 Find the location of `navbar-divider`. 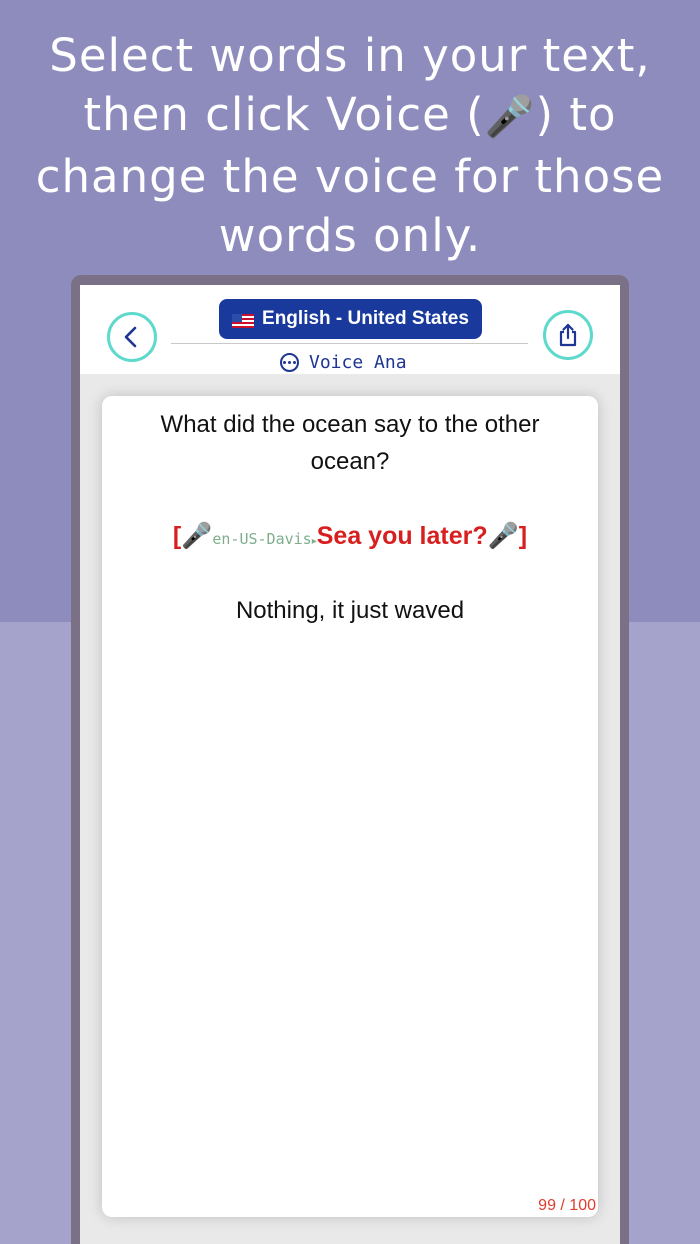

navbar-divider is located at coordinates (349, 343).